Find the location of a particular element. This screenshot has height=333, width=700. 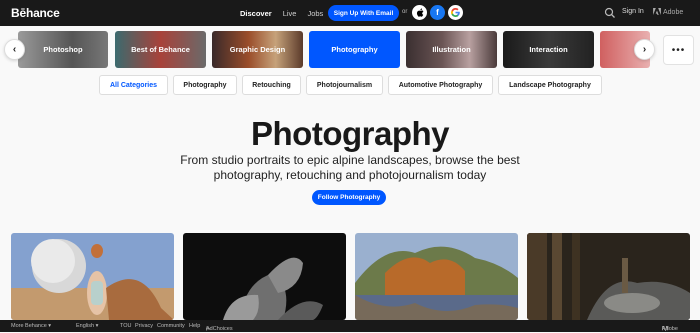

category-label: Photoshop is located at coordinates (63, 49).